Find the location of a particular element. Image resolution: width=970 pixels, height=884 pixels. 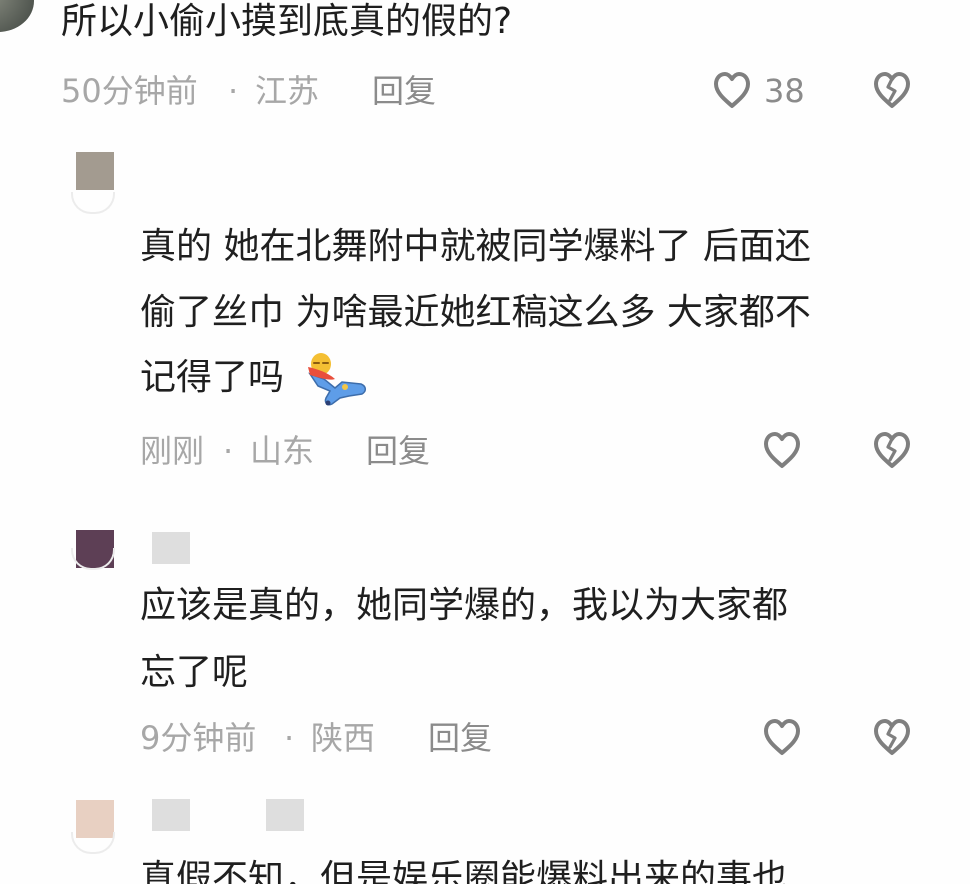

comment-location: 陕西 is located at coordinates (343, 738).